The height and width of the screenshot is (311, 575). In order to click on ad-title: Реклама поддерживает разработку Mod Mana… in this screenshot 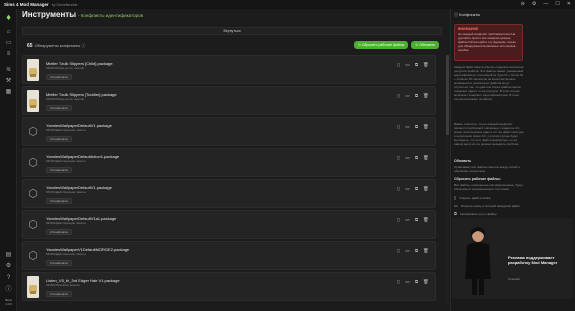, I will do `click(533, 260)`.